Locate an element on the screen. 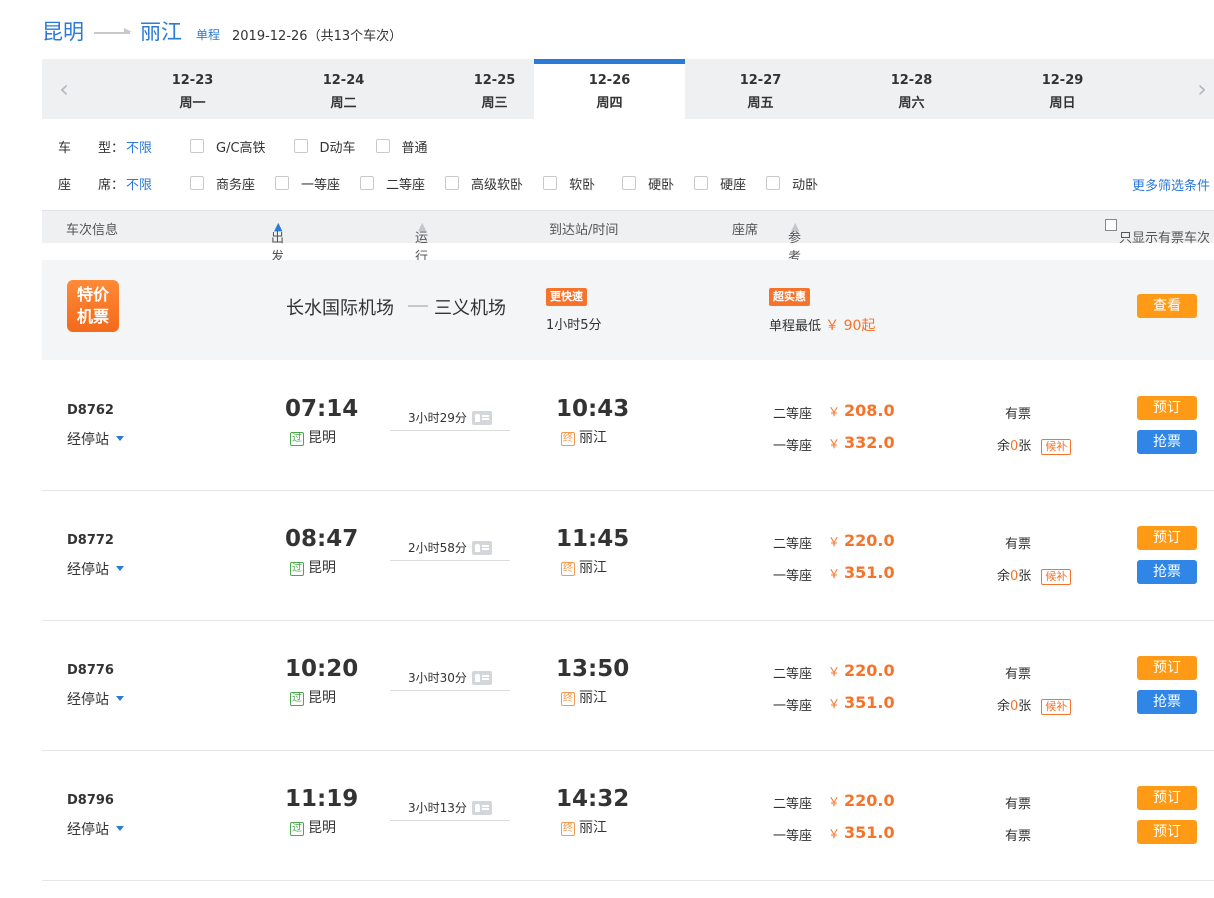  date-tab-weekday: 周五 is located at coordinates (760, 103).